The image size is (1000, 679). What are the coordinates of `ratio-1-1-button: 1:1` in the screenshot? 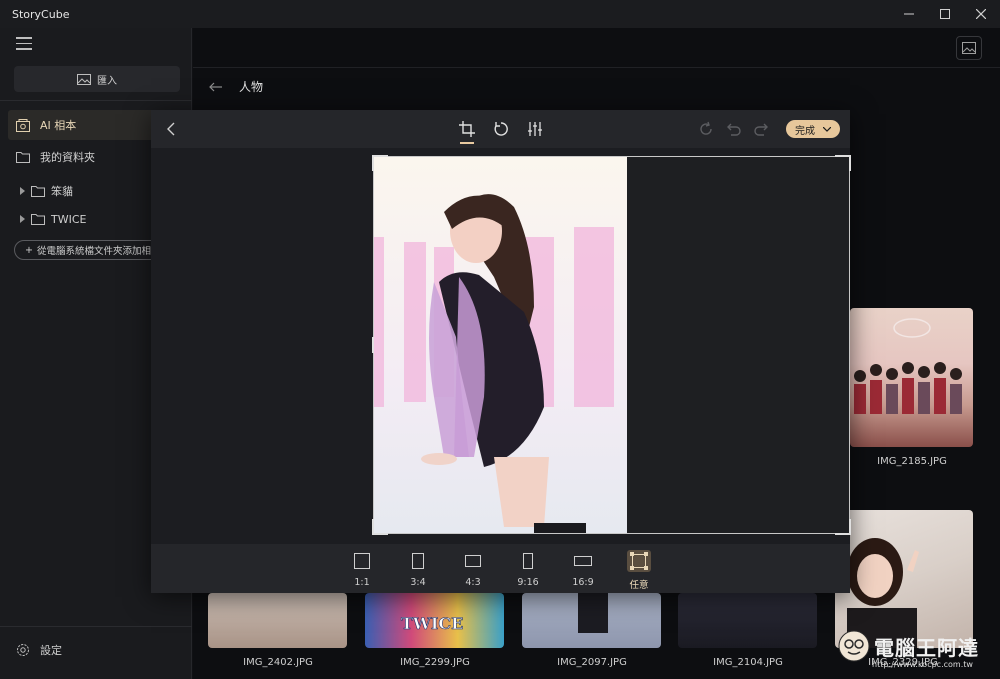 It's located at (362, 569).